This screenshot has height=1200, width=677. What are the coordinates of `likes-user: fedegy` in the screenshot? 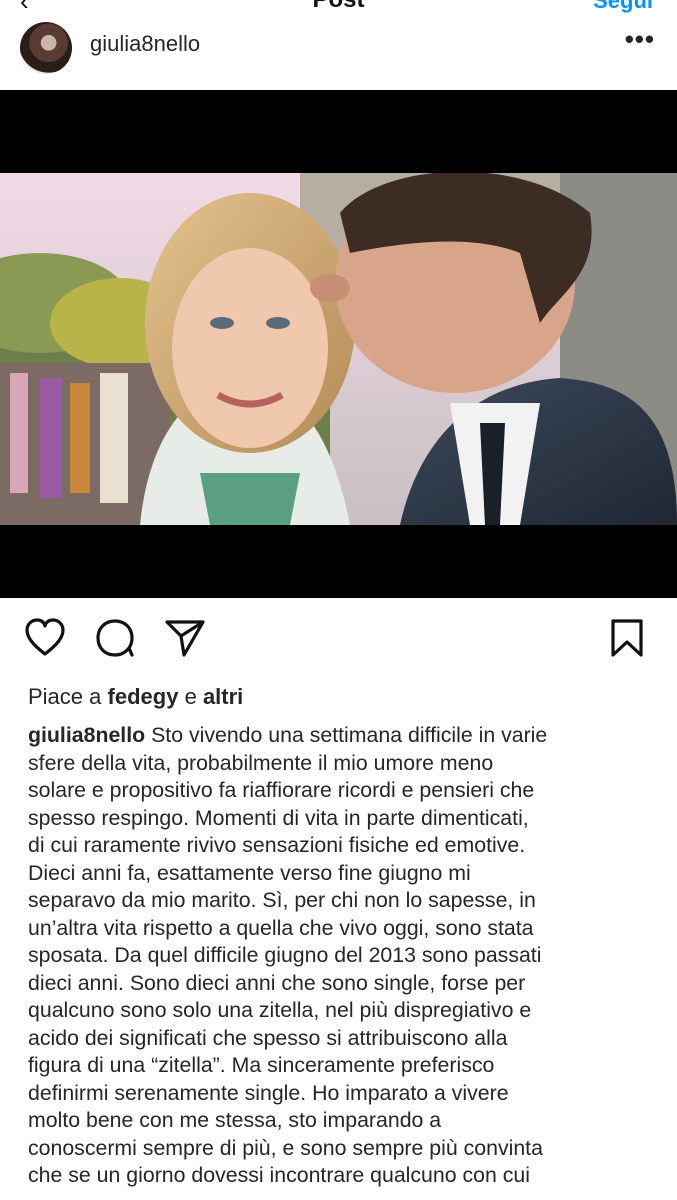 It's located at (143, 696).